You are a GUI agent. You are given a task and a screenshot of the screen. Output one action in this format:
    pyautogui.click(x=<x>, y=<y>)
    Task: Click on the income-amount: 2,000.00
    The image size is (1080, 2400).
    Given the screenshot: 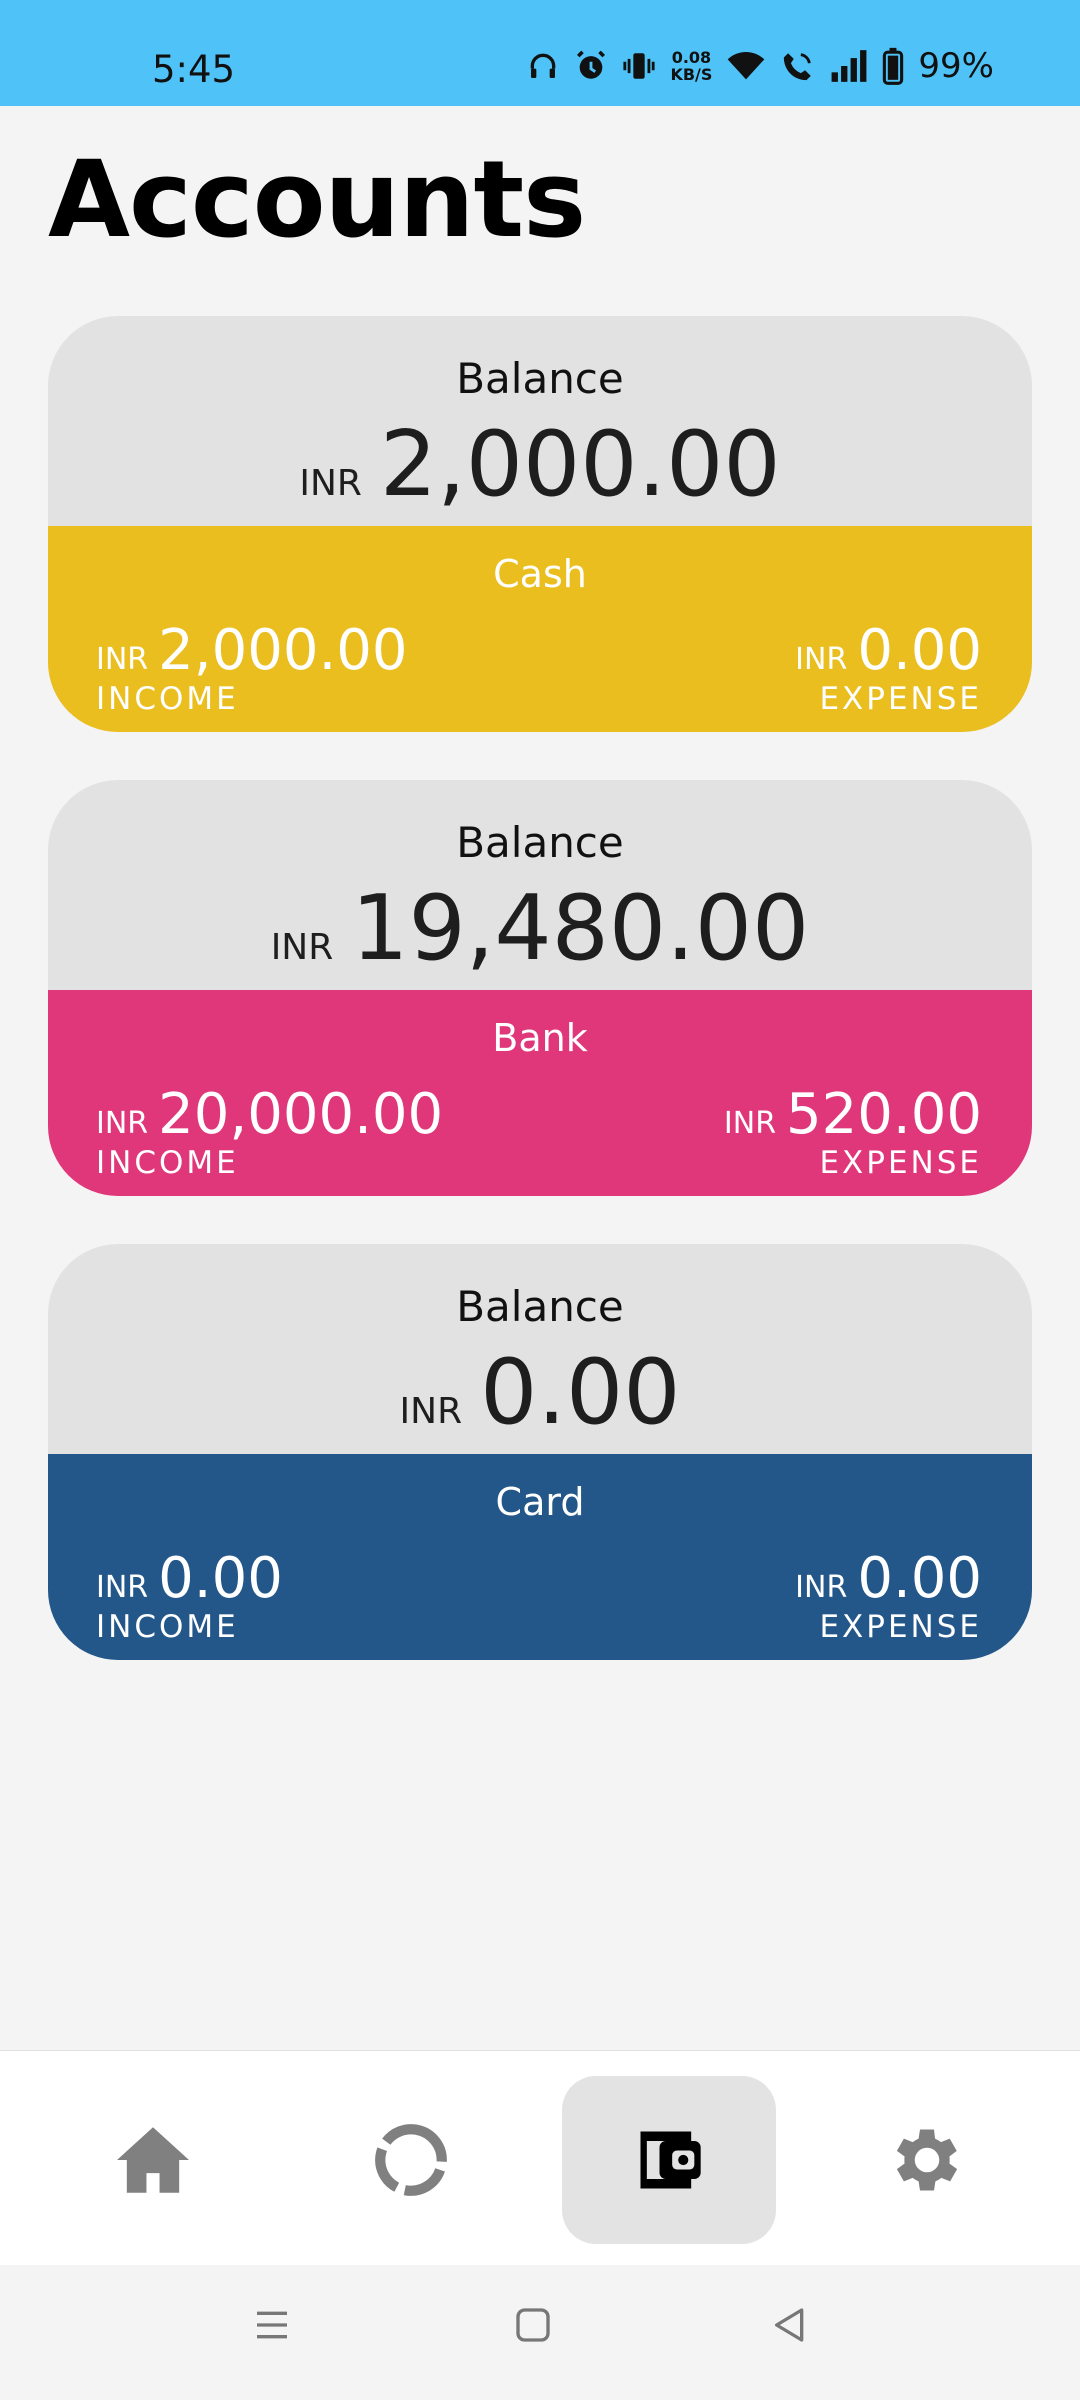 What is the action you would take?
    pyautogui.click(x=283, y=650)
    